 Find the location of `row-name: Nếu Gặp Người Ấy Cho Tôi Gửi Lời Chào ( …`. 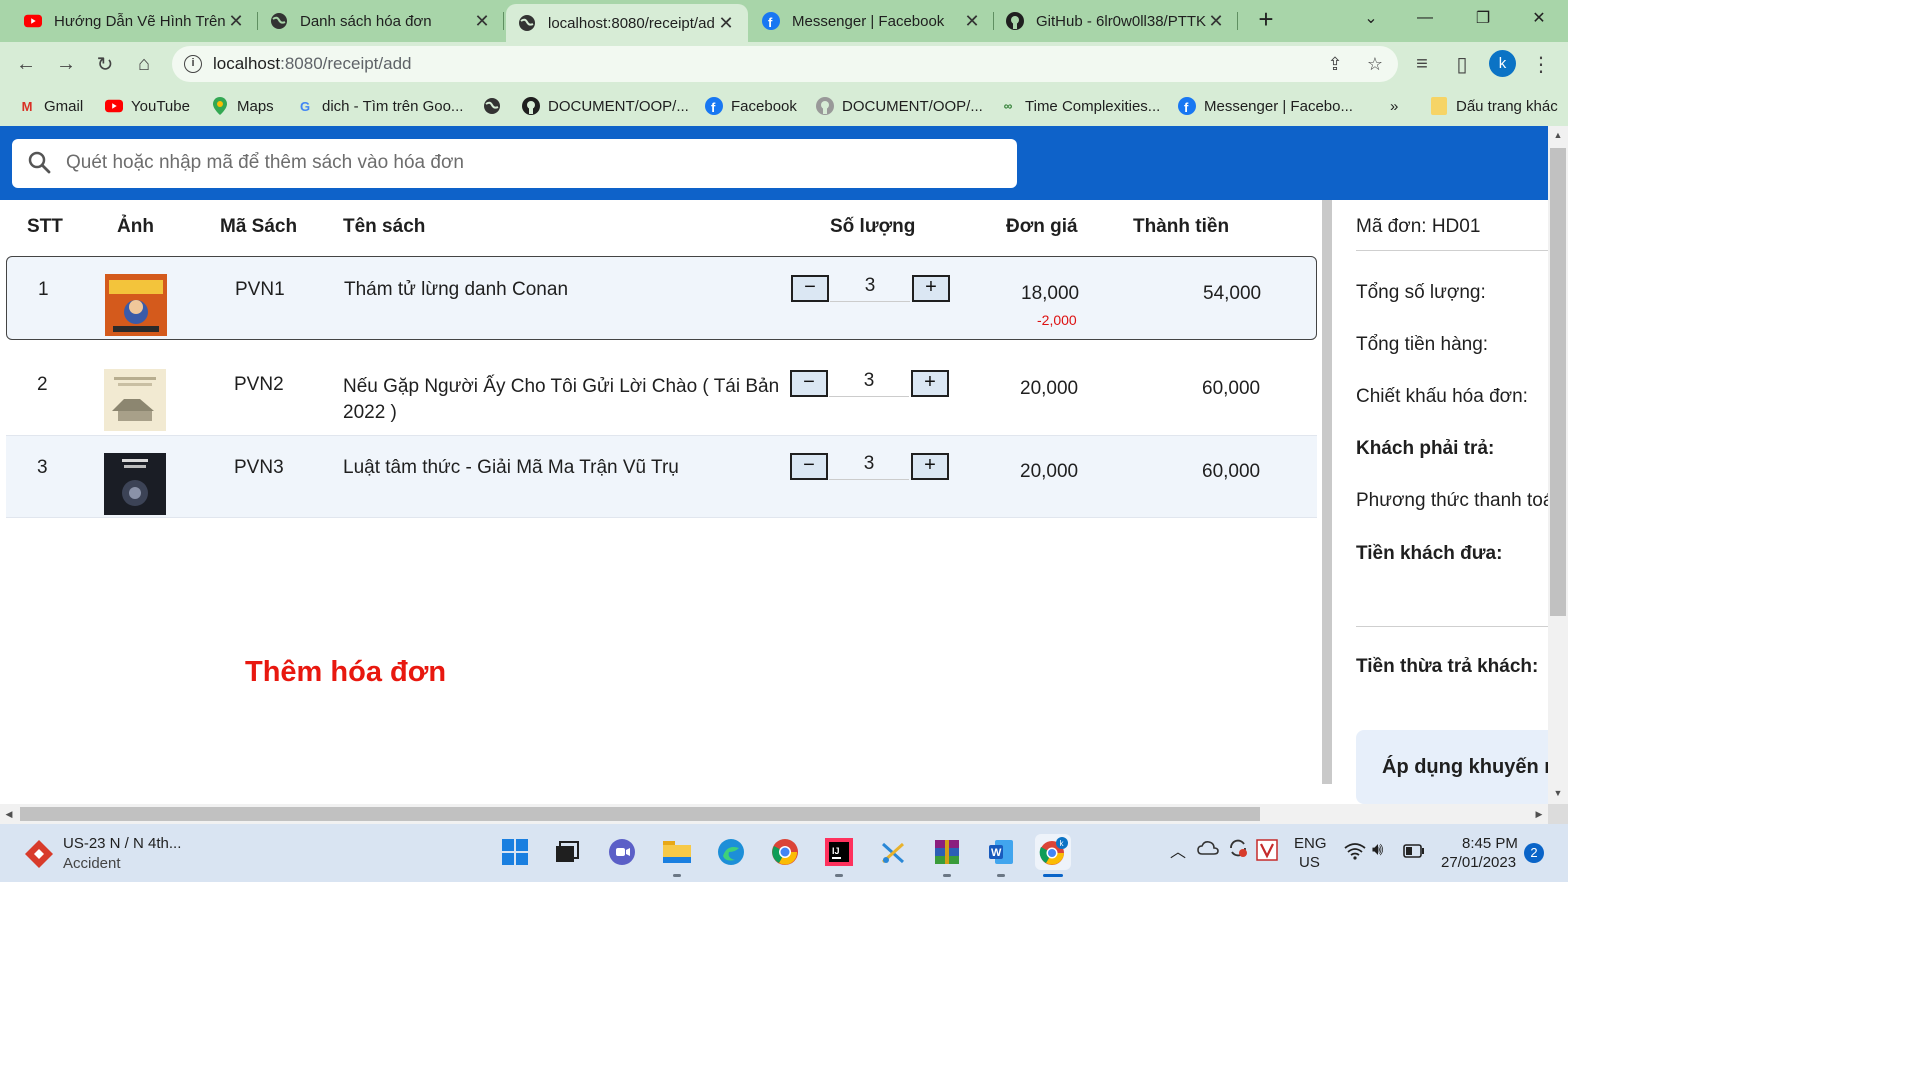

row-name: Nếu Gặp Người Ấy Cho Tôi Gửi Lời Chào ( … is located at coordinates (561, 399).